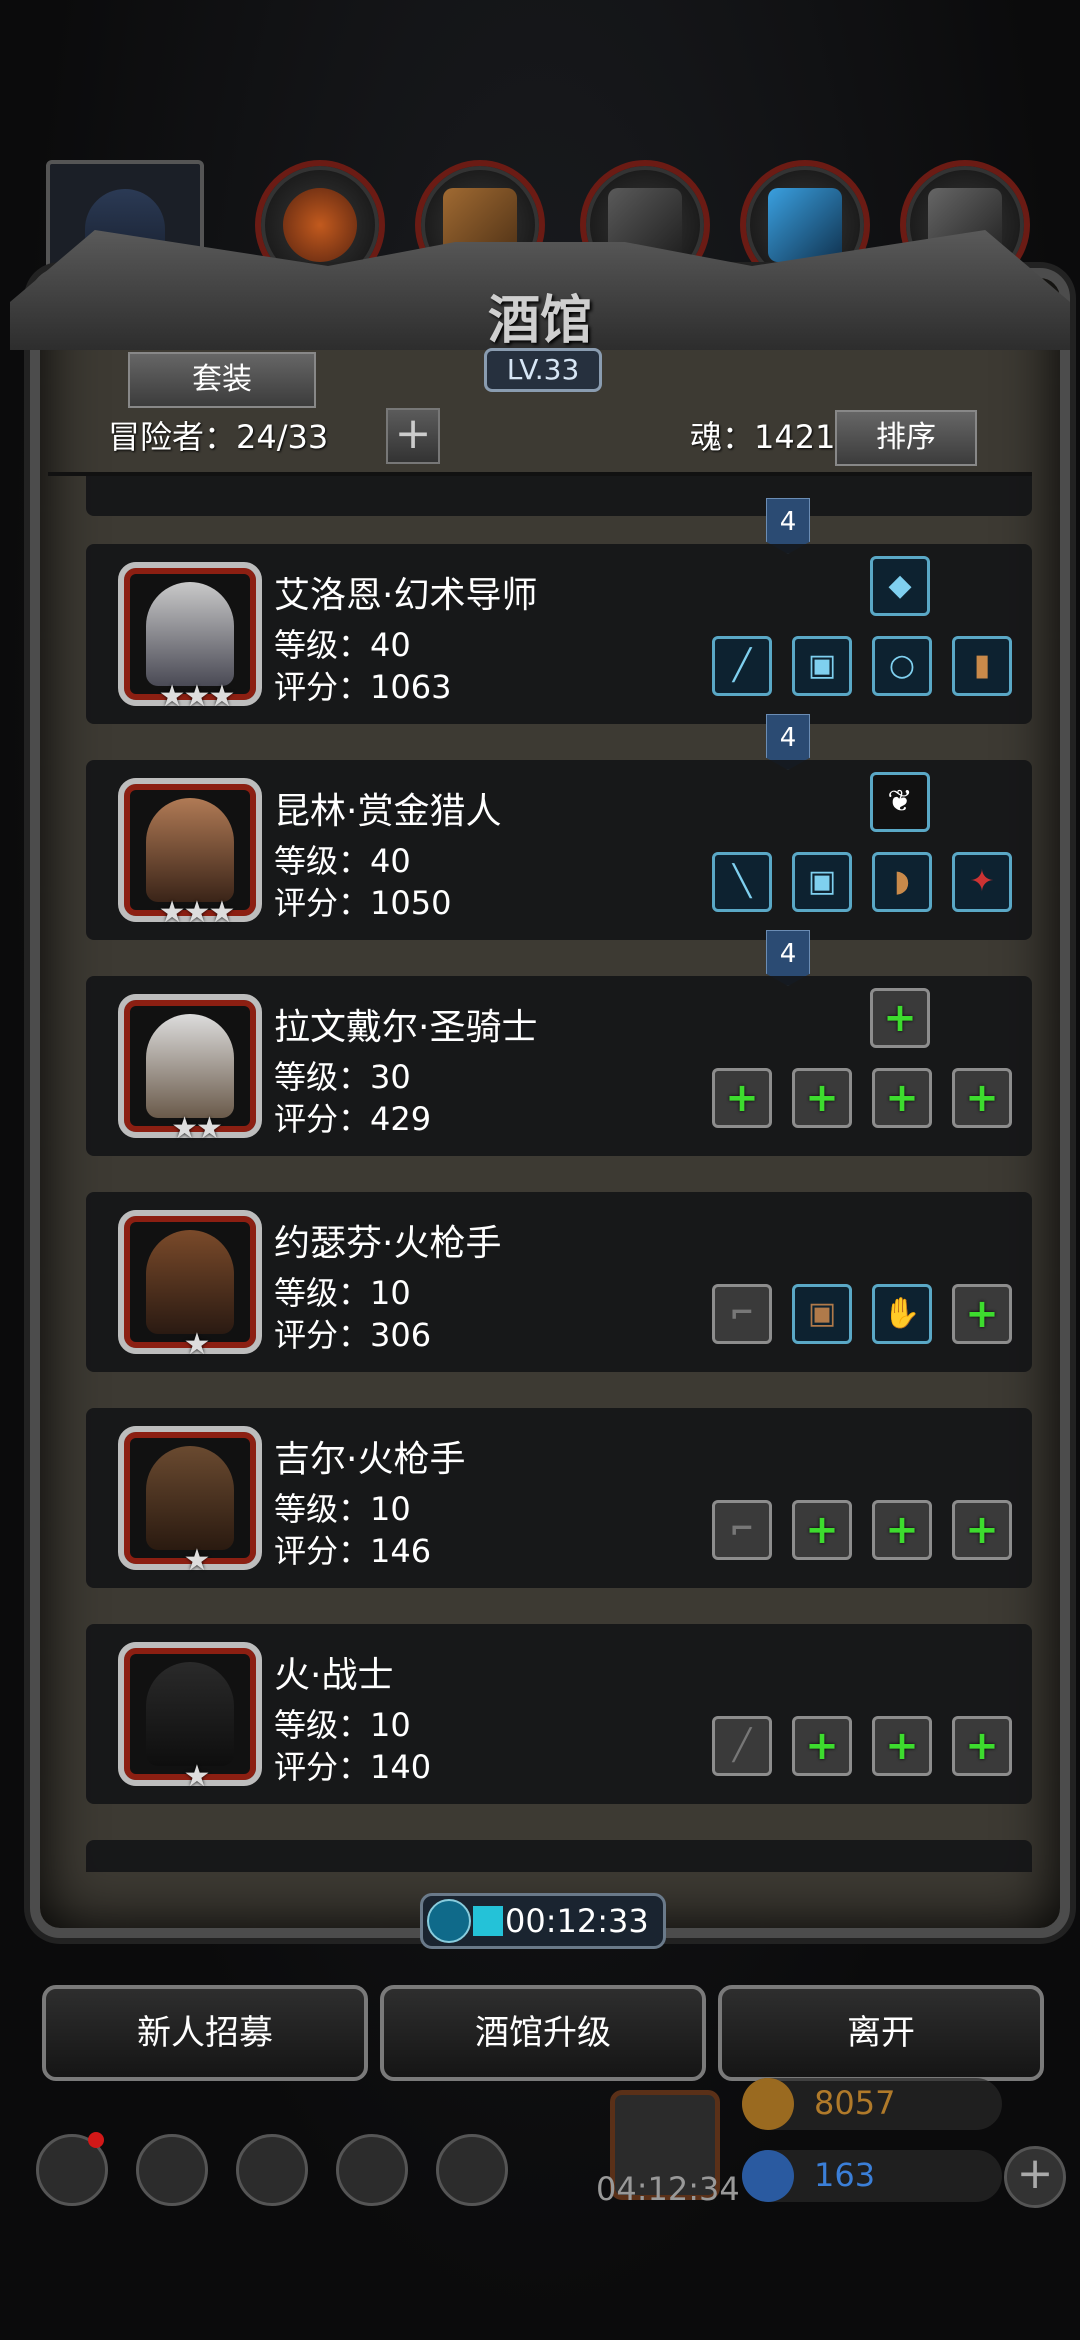 This screenshot has width=1080, height=2340. Describe the element at coordinates (472, 2170) in the screenshot. I see `inventory-icon` at that location.